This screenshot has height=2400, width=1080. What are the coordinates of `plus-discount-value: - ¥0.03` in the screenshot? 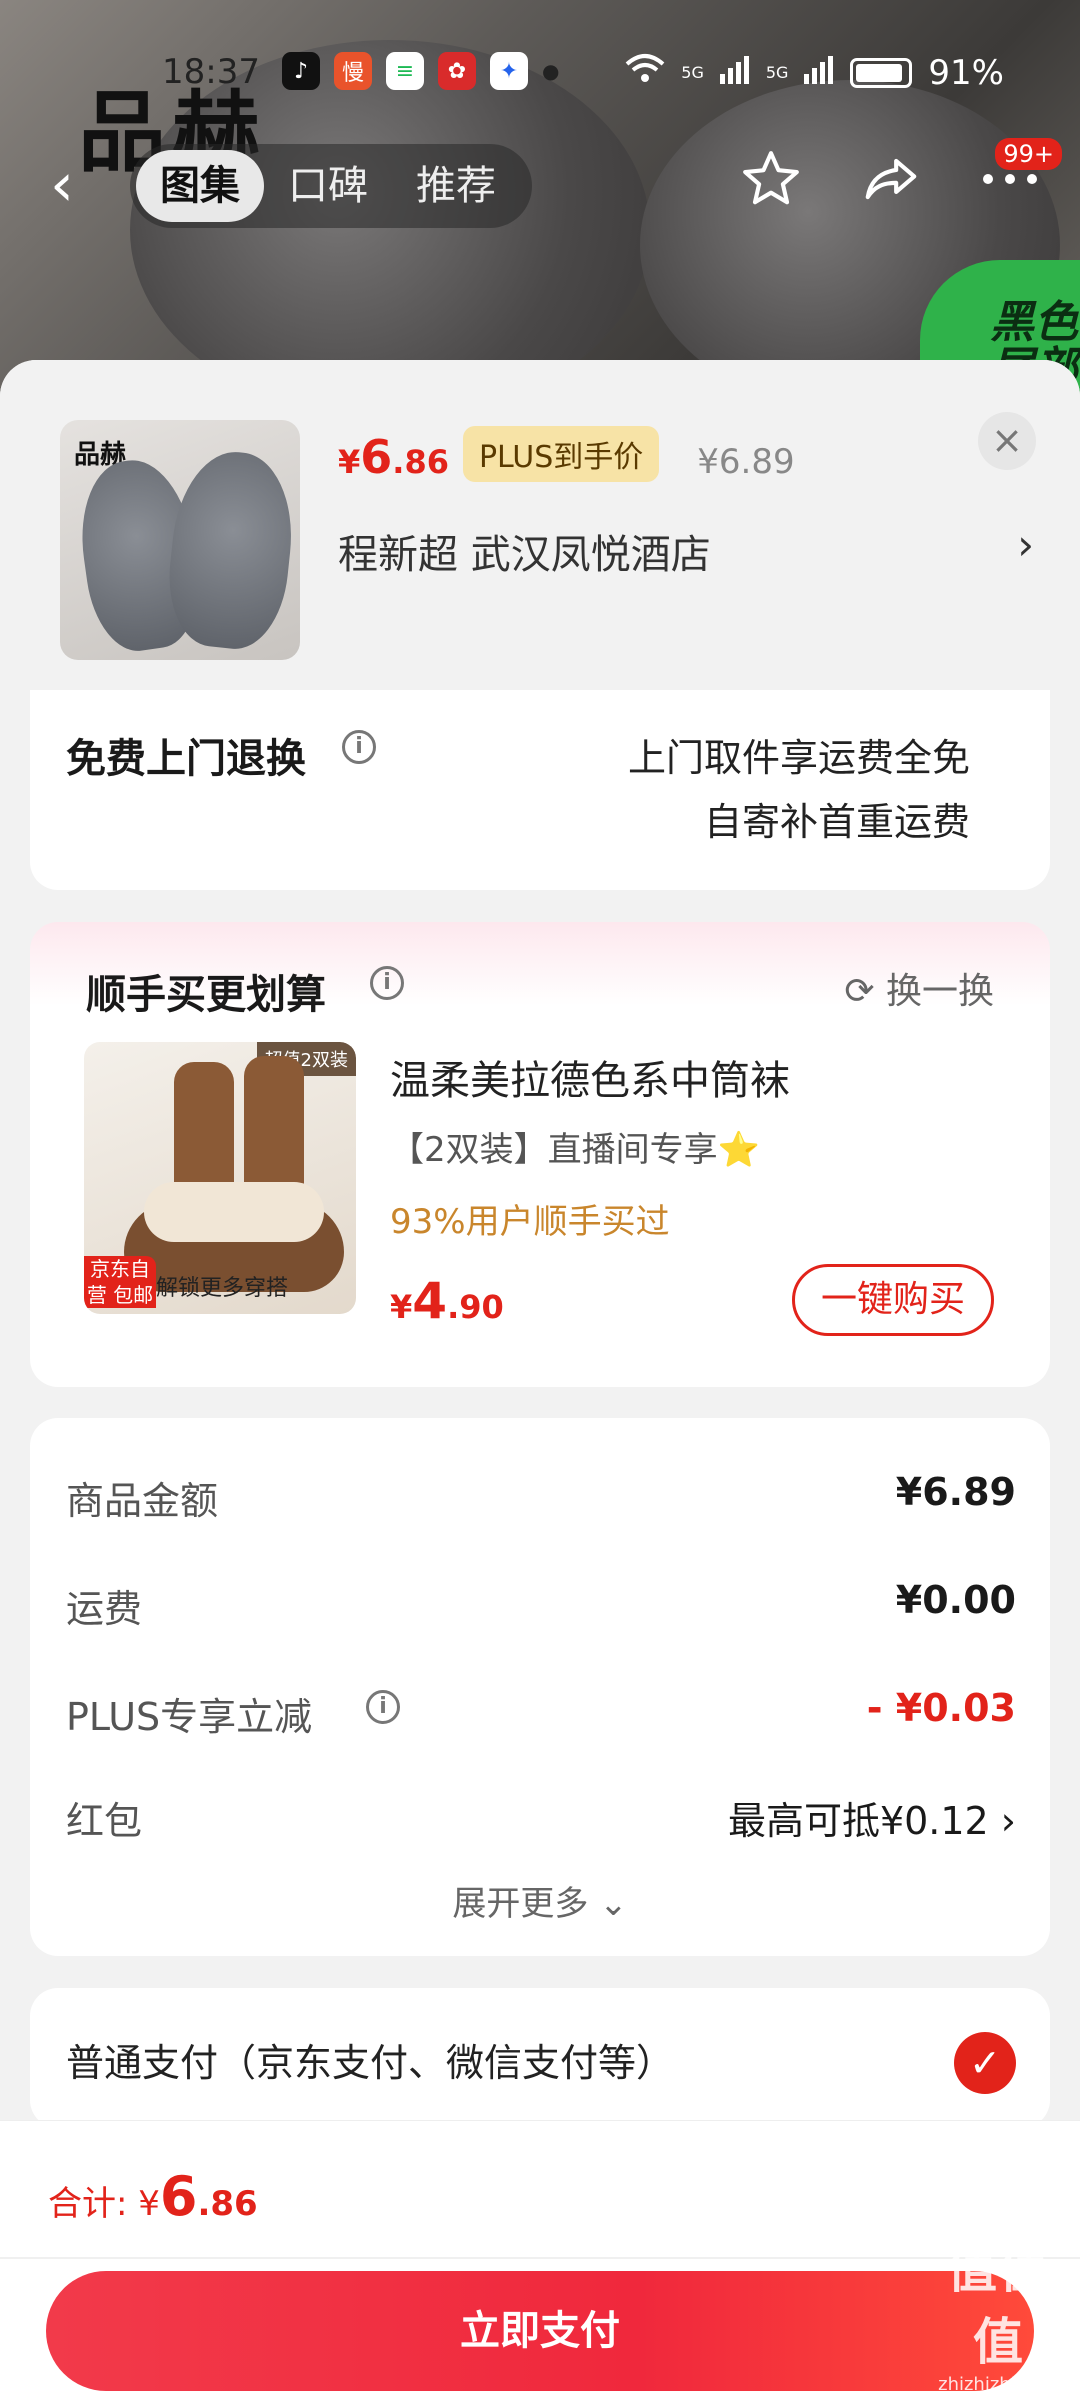 It's located at (941, 1708).